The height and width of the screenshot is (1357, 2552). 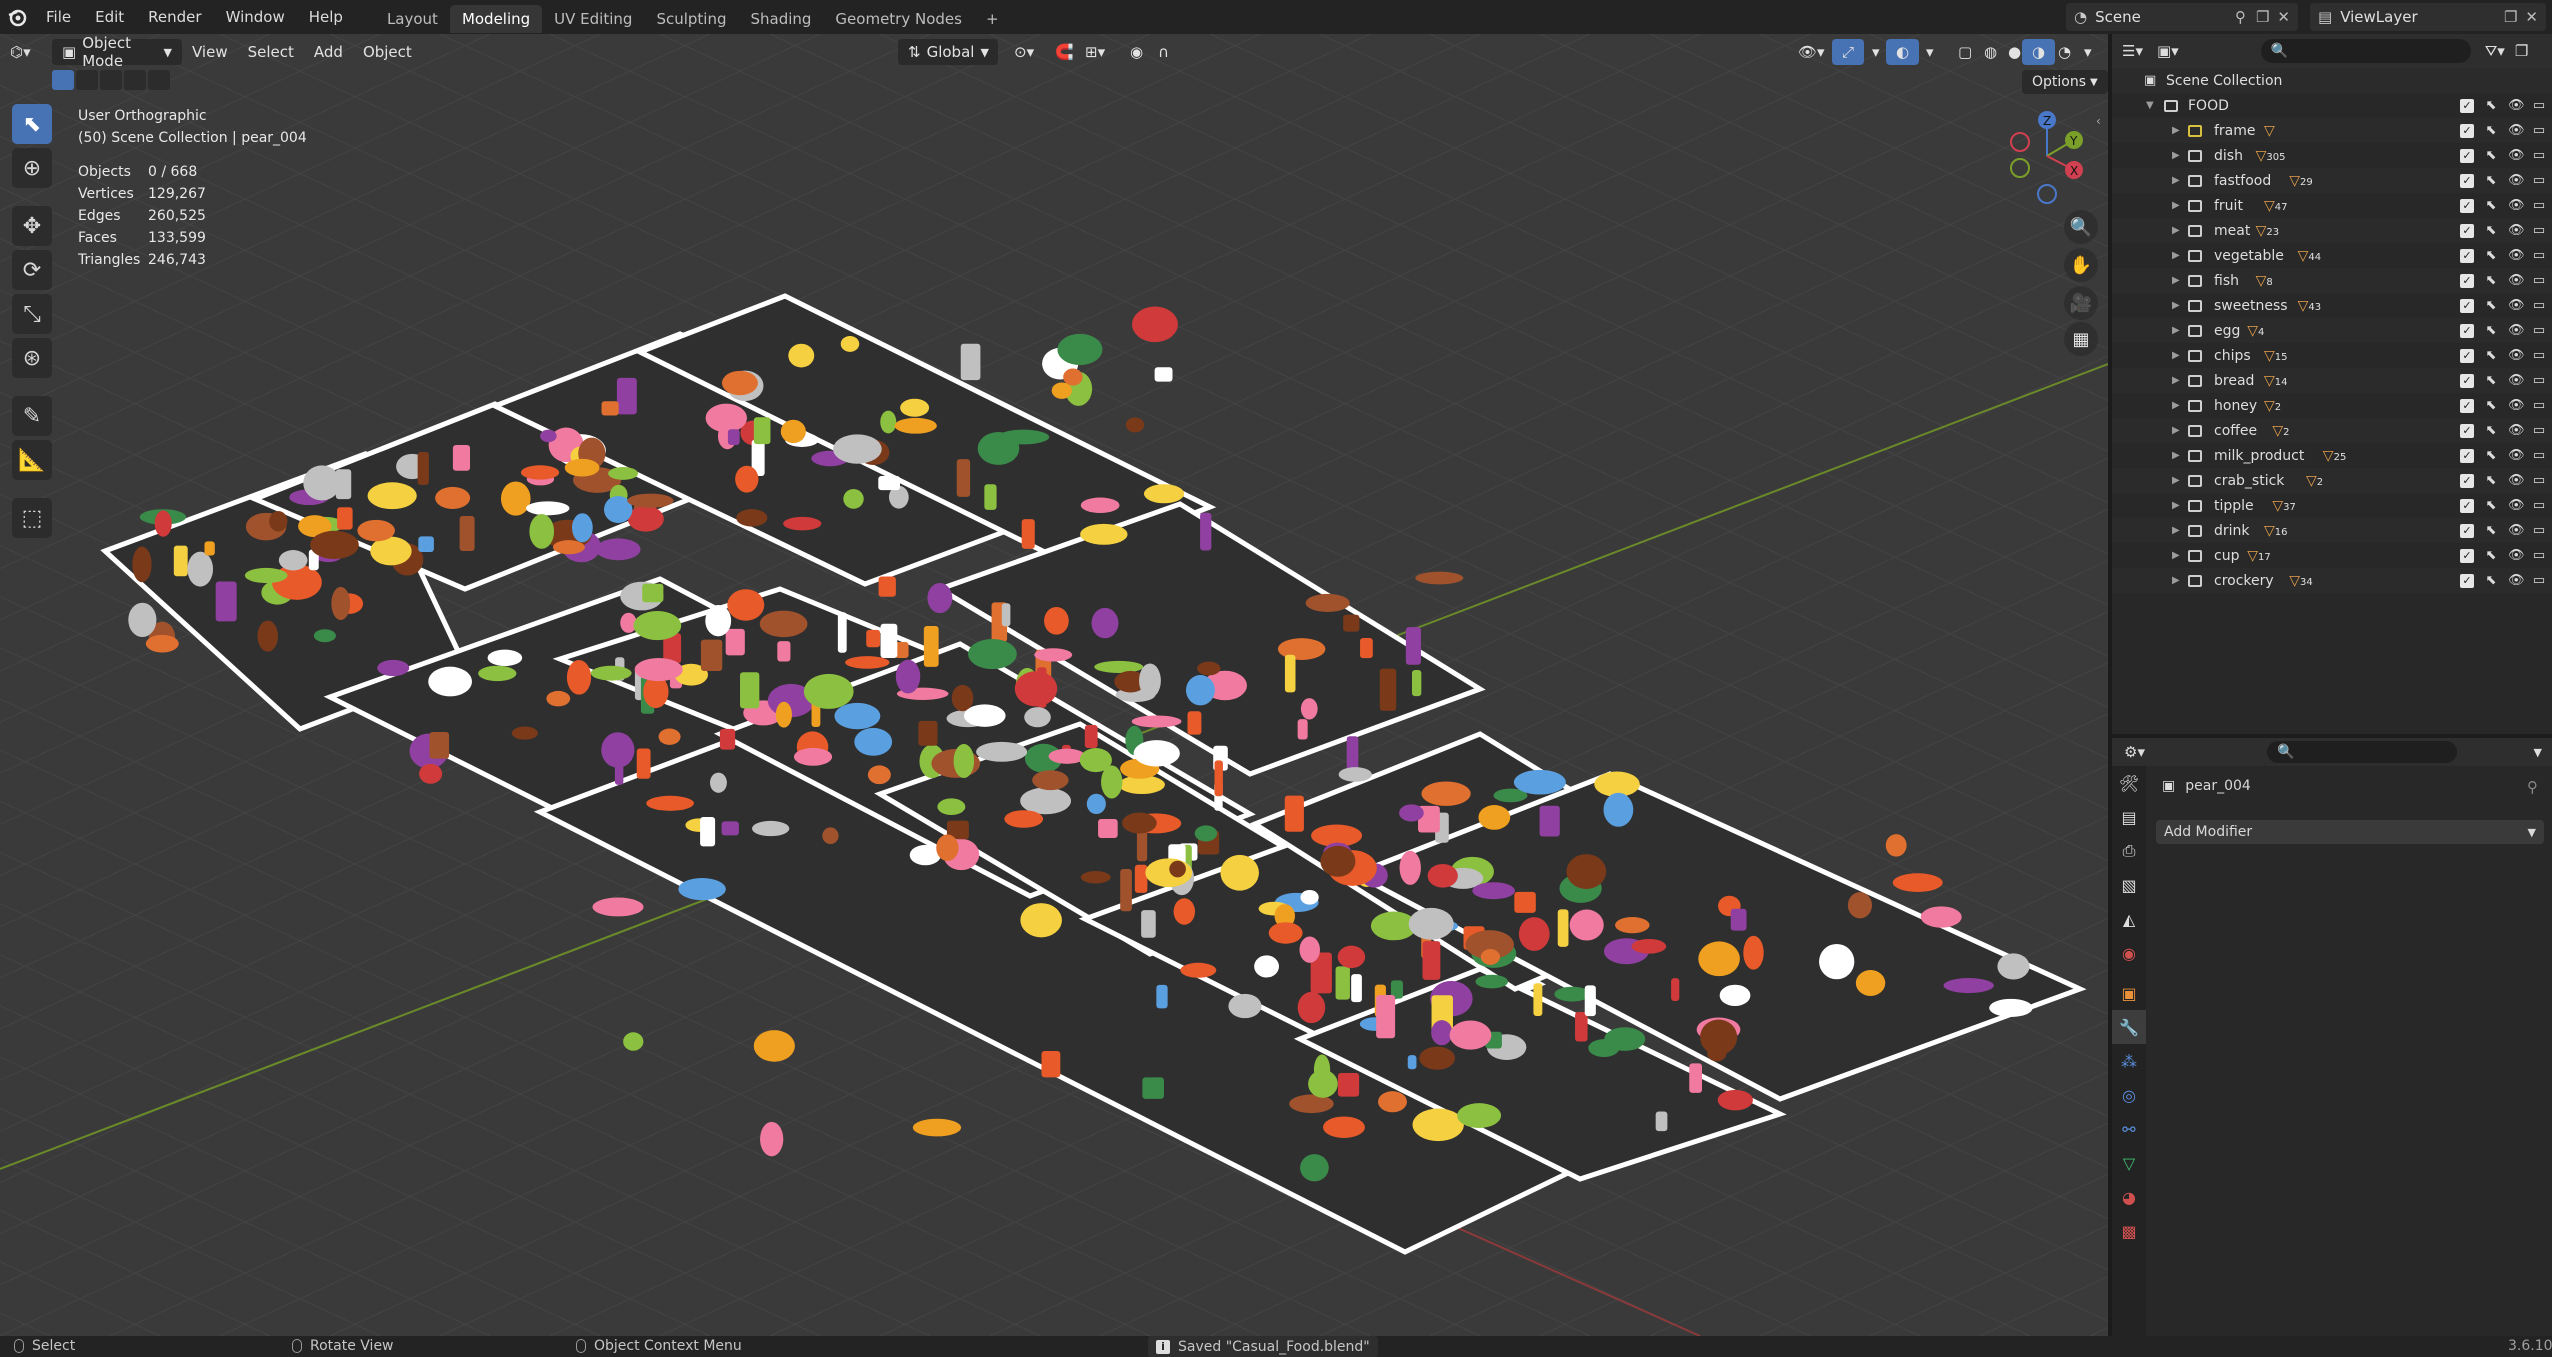 What do you see at coordinates (2350, 832) in the screenshot?
I see `add-modifier-dropdown: Add Modifier ▼` at bounding box center [2350, 832].